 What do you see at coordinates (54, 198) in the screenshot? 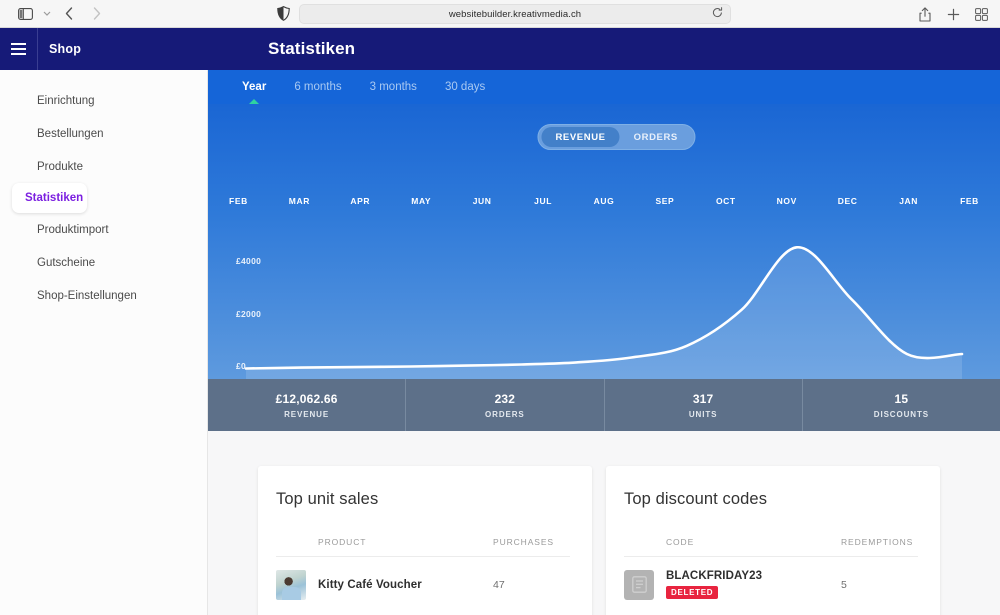
I see `sidebar-item-label: Statistiken` at bounding box center [54, 198].